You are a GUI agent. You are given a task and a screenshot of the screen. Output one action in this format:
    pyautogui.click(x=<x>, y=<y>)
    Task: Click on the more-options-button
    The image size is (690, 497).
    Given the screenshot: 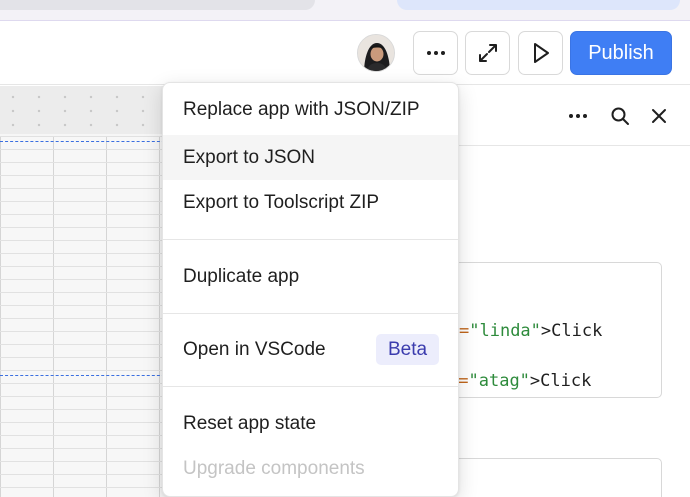 What is the action you would take?
    pyautogui.click(x=435, y=53)
    